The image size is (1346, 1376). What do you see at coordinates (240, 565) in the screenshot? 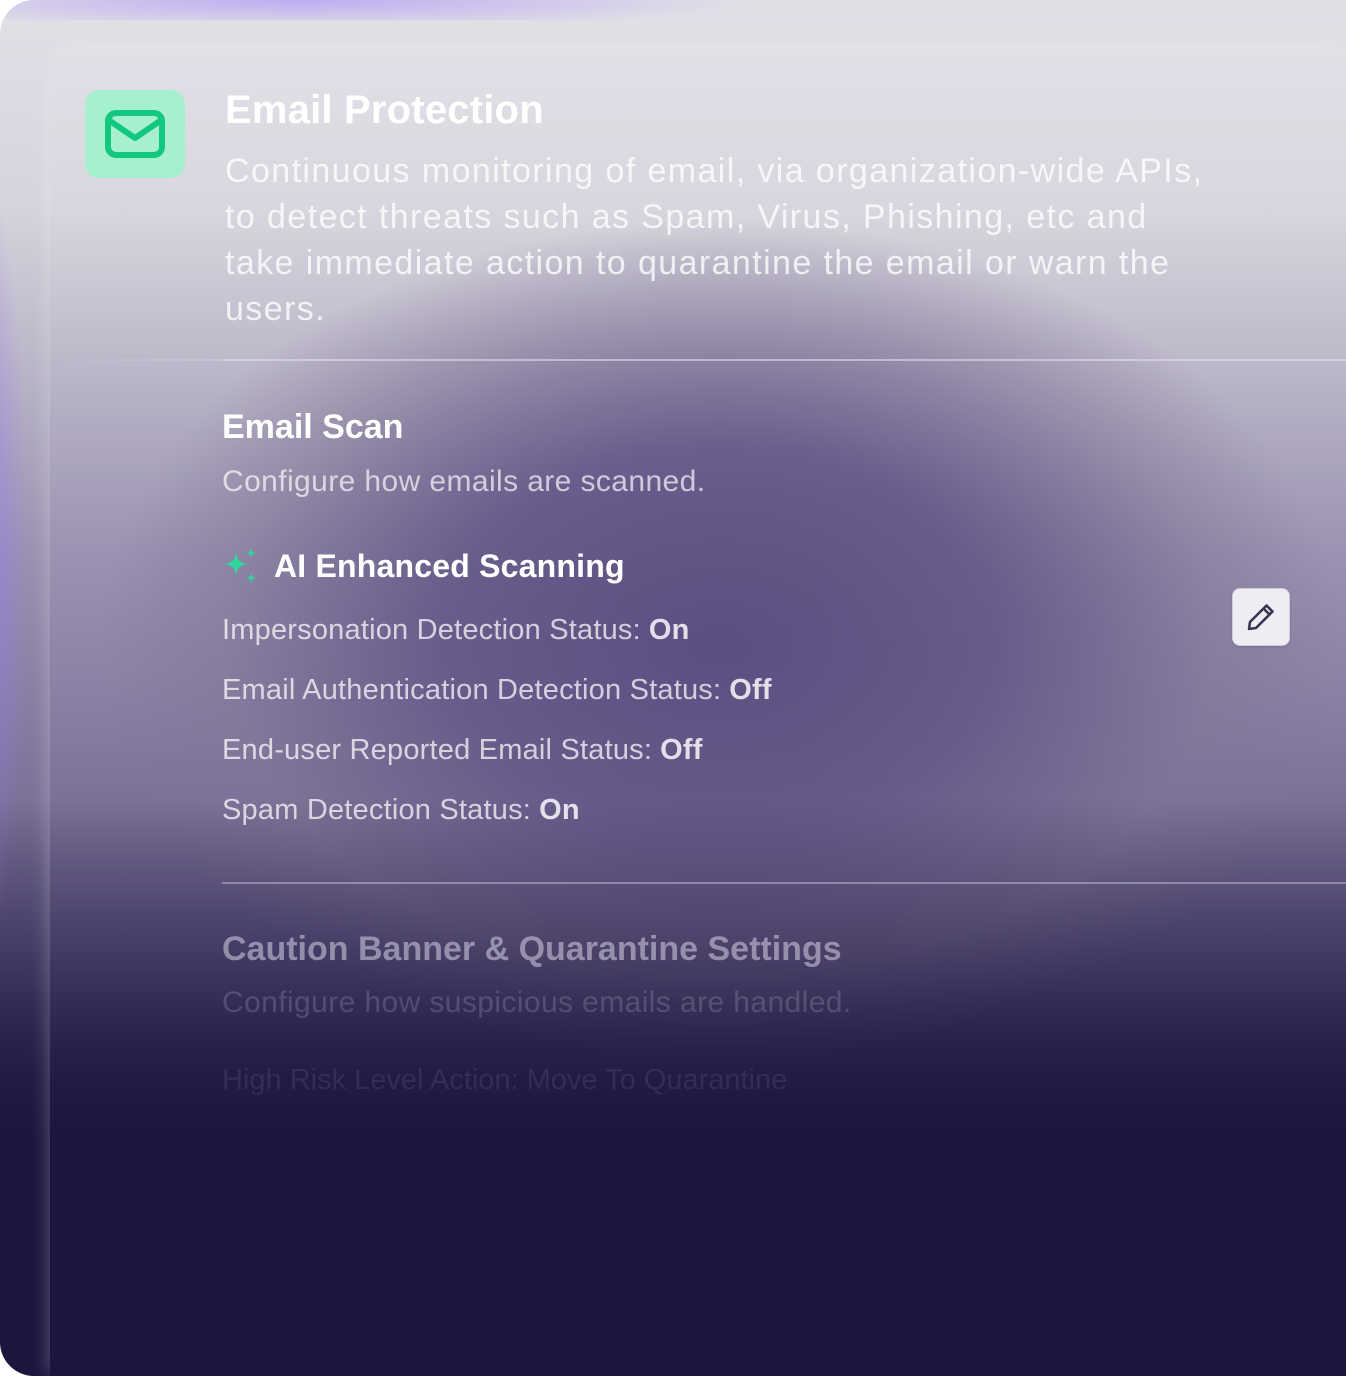
I see `sparkles-icon` at bounding box center [240, 565].